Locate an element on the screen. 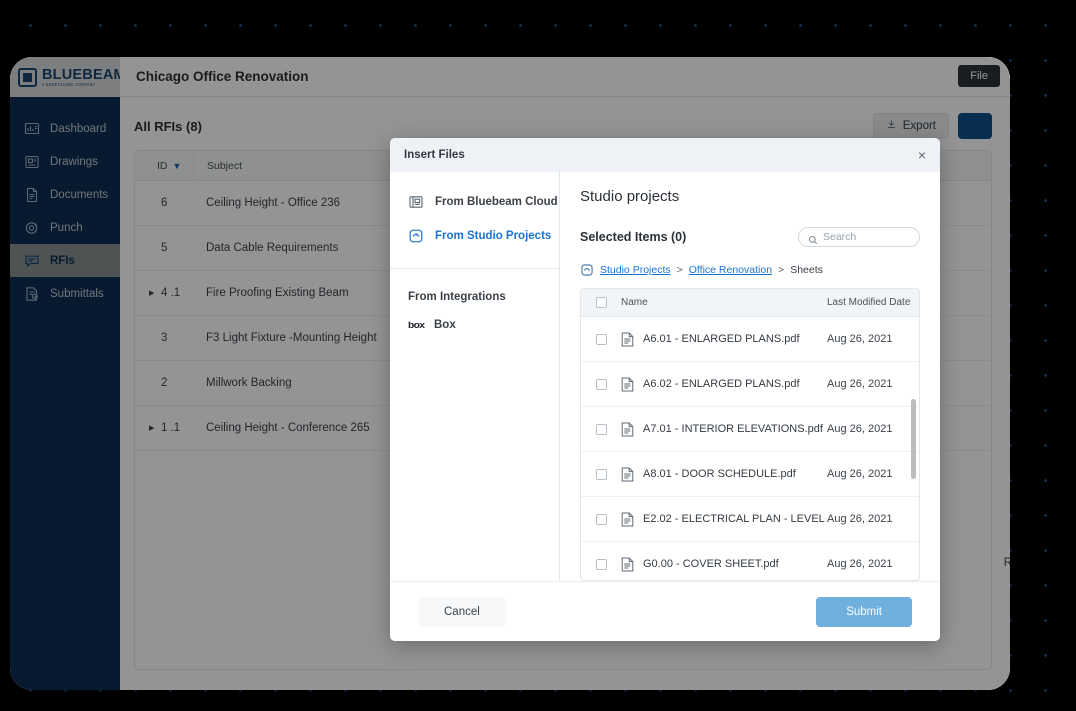  file-row: A6.02 - ENLARGED PLANS.pdf Aug 26, 2021 is located at coordinates (750, 384).